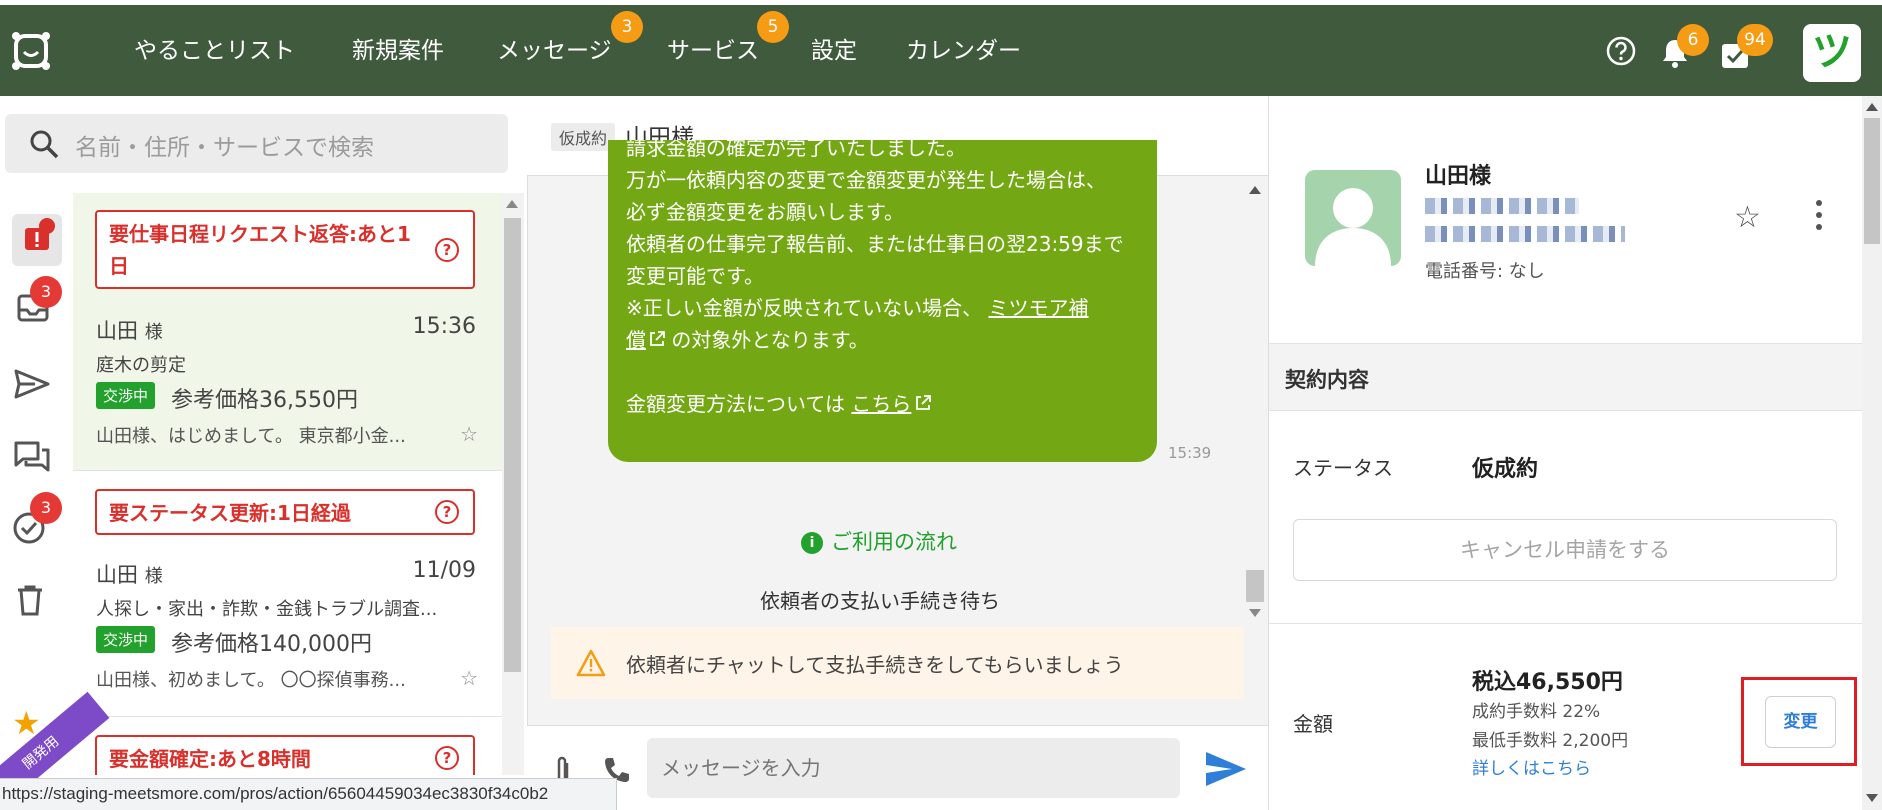 The height and width of the screenshot is (810, 1882). Describe the element at coordinates (1502, 206) in the screenshot. I see `redacted-address-text` at that location.